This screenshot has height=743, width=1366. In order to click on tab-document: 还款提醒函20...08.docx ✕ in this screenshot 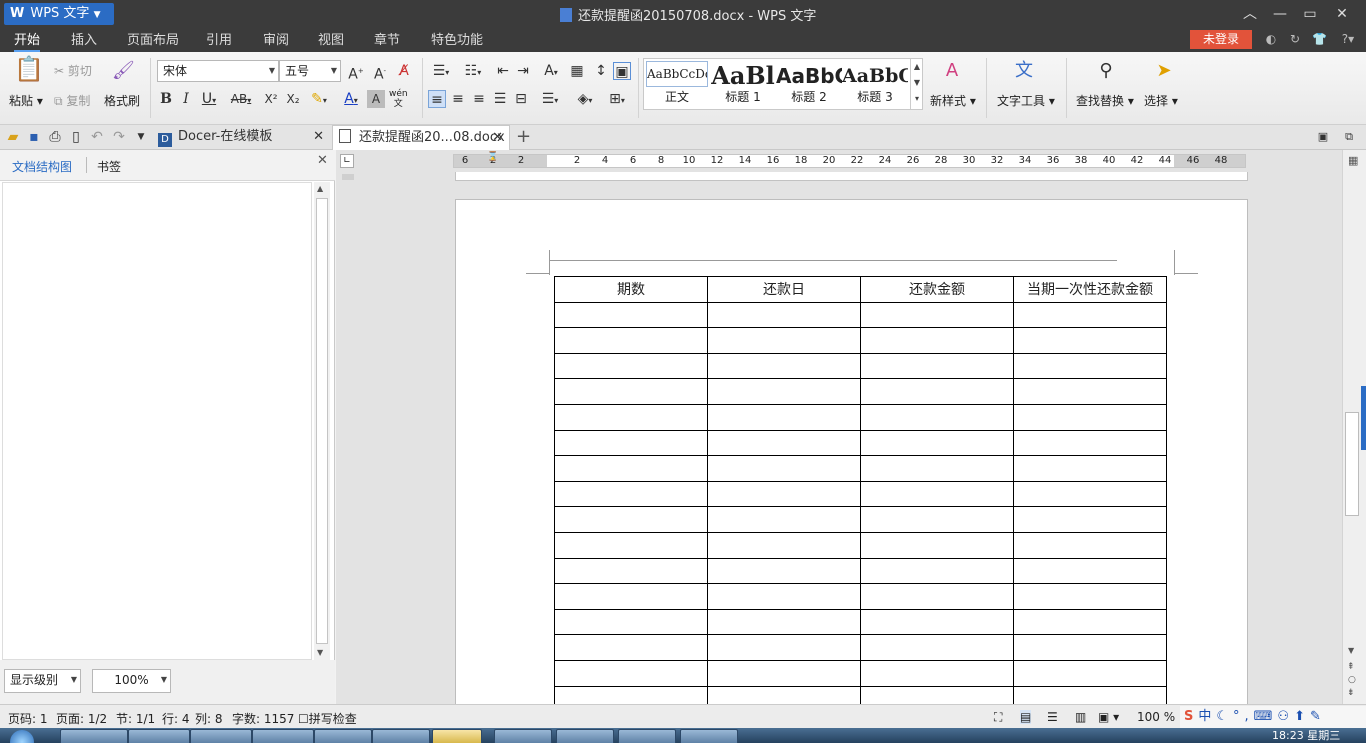, I will do `click(421, 137)`.